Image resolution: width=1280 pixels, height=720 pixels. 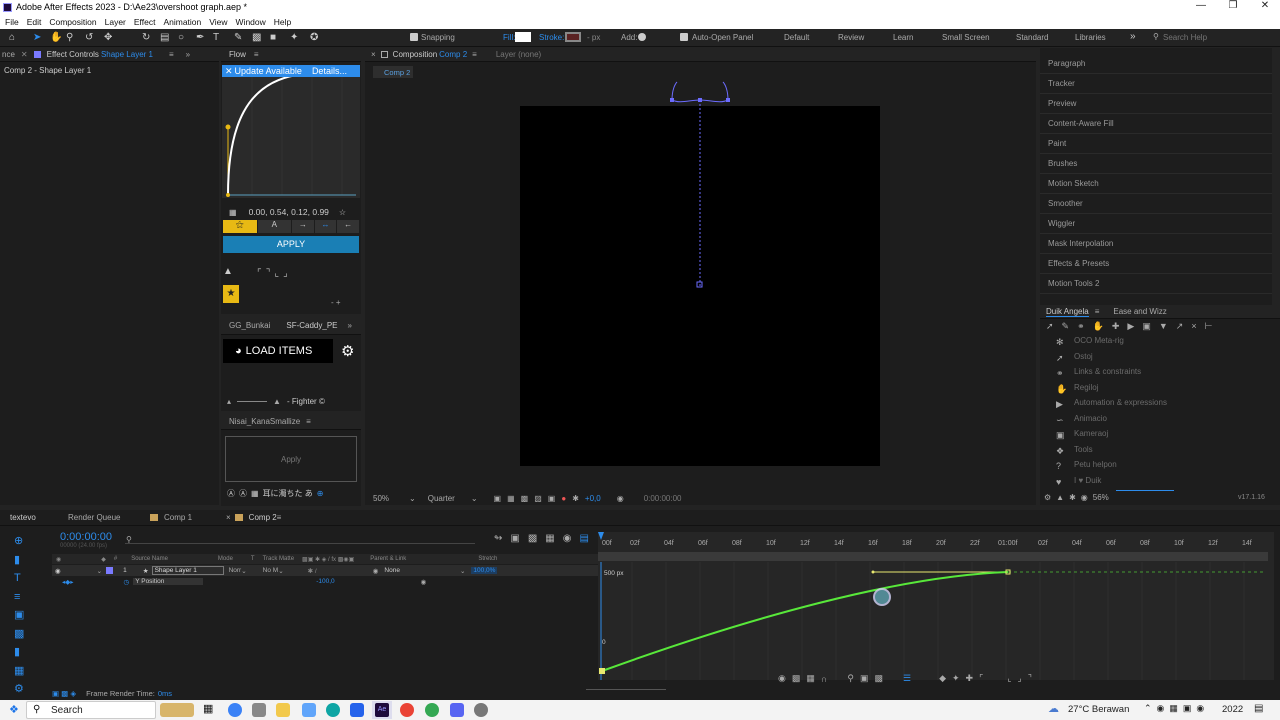 What do you see at coordinates (1218, 37) in the screenshot?
I see `search-help-input` at bounding box center [1218, 37].